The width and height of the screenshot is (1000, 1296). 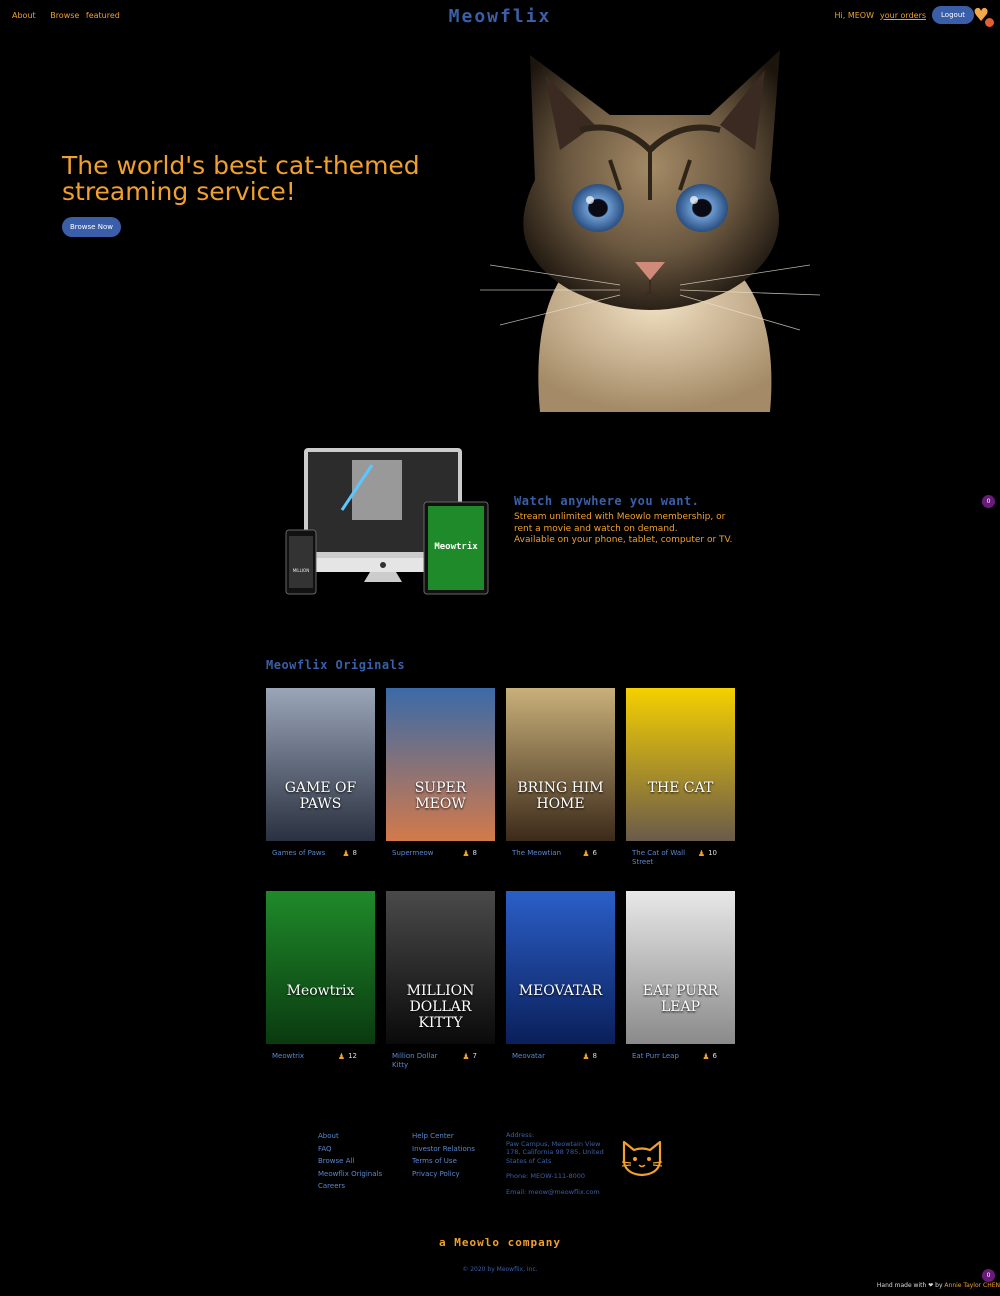 What do you see at coordinates (680, 1056) in the screenshot?
I see `card-meta: Eat Purr Leap ♟ 6` at bounding box center [680, 1056].